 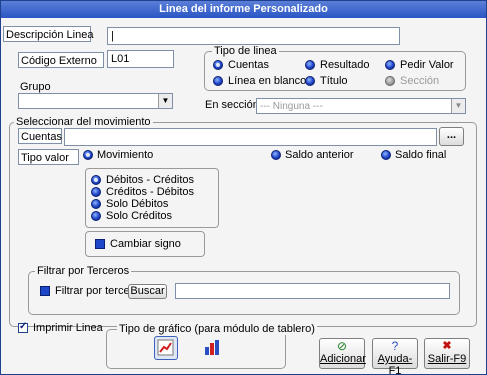 What do you see at coordinates (23, 327) in the screenshot?
I see `imprimir-linea-checkbox` at bounding box center [23, 327].